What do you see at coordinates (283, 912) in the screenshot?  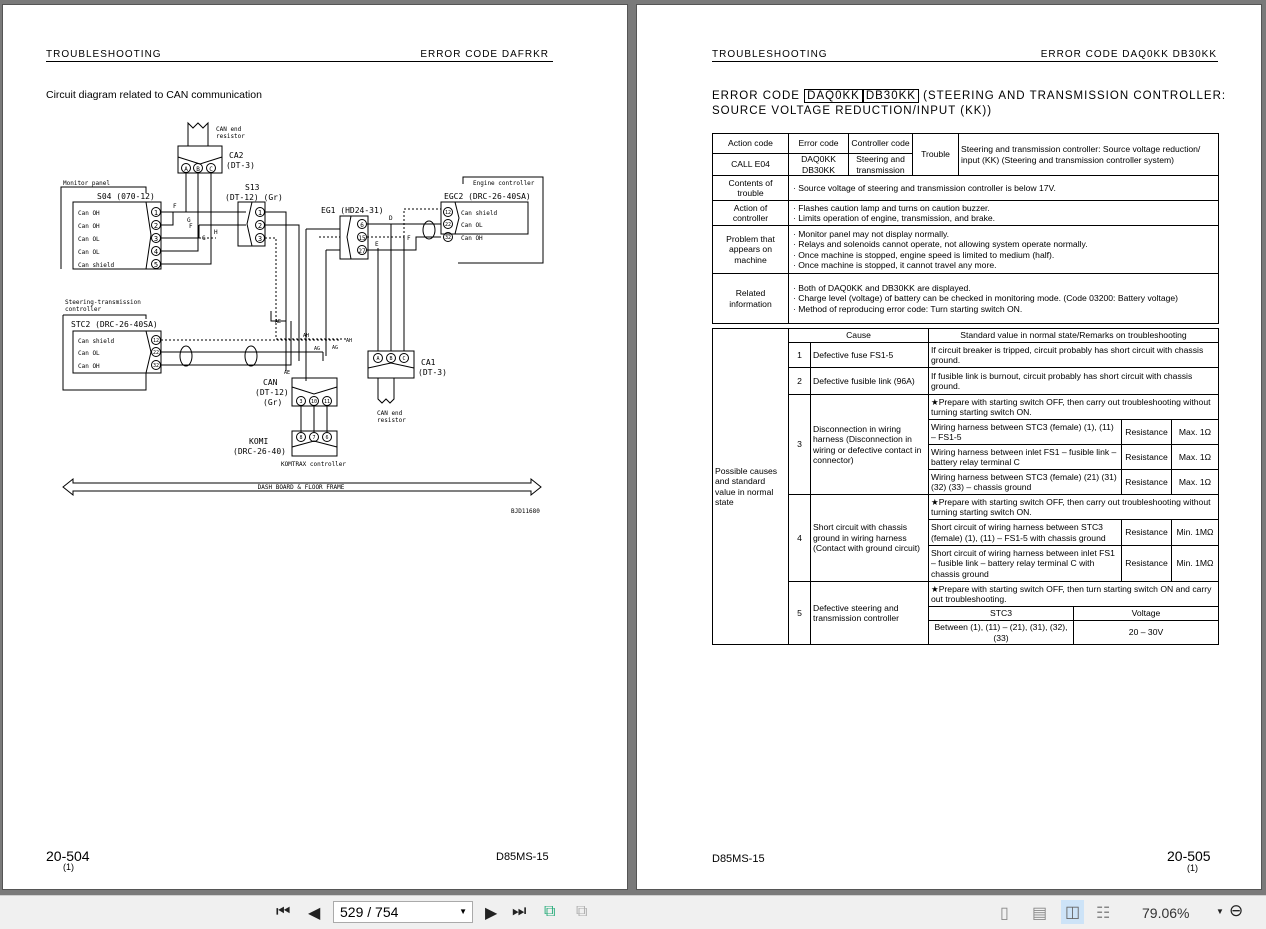 I see `first-page-icon: ⏮` at bounding box center [283, 912].